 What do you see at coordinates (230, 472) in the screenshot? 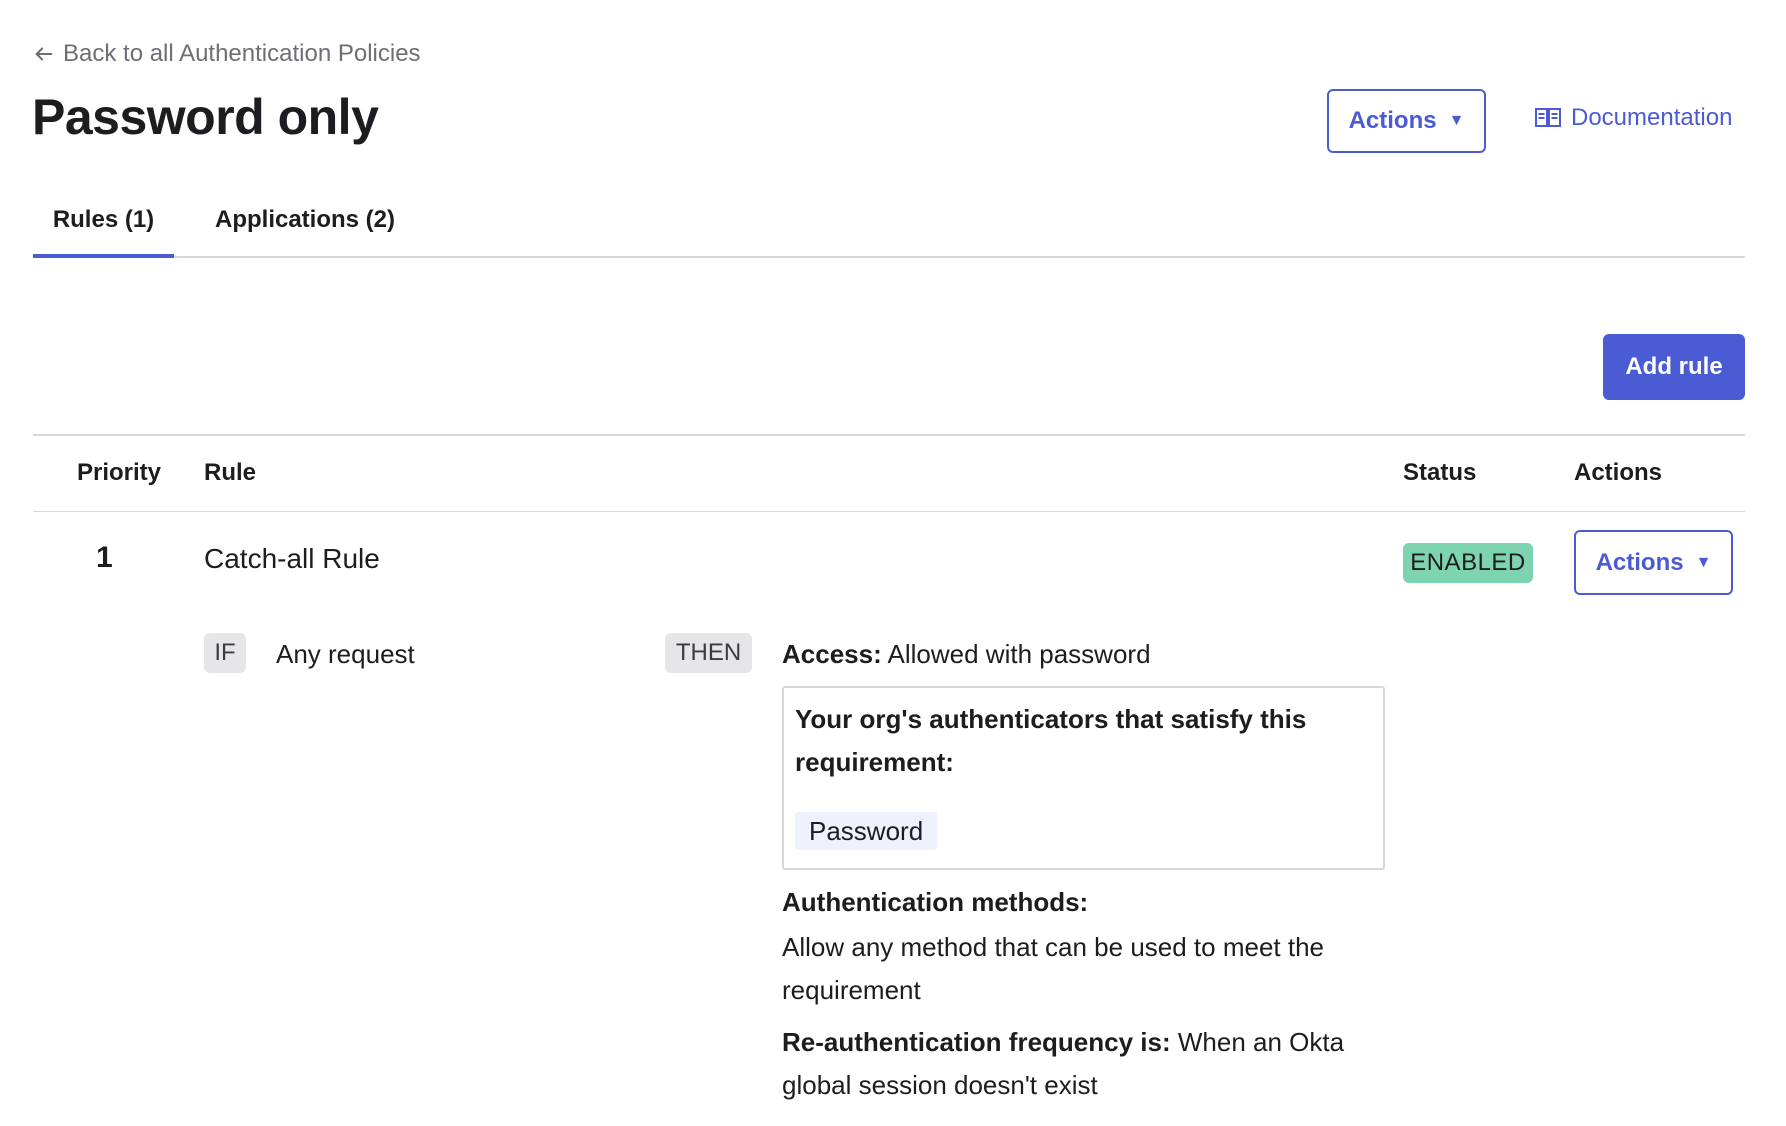
I see `column-header-rule: Rule` at bounding box center [230, 472].